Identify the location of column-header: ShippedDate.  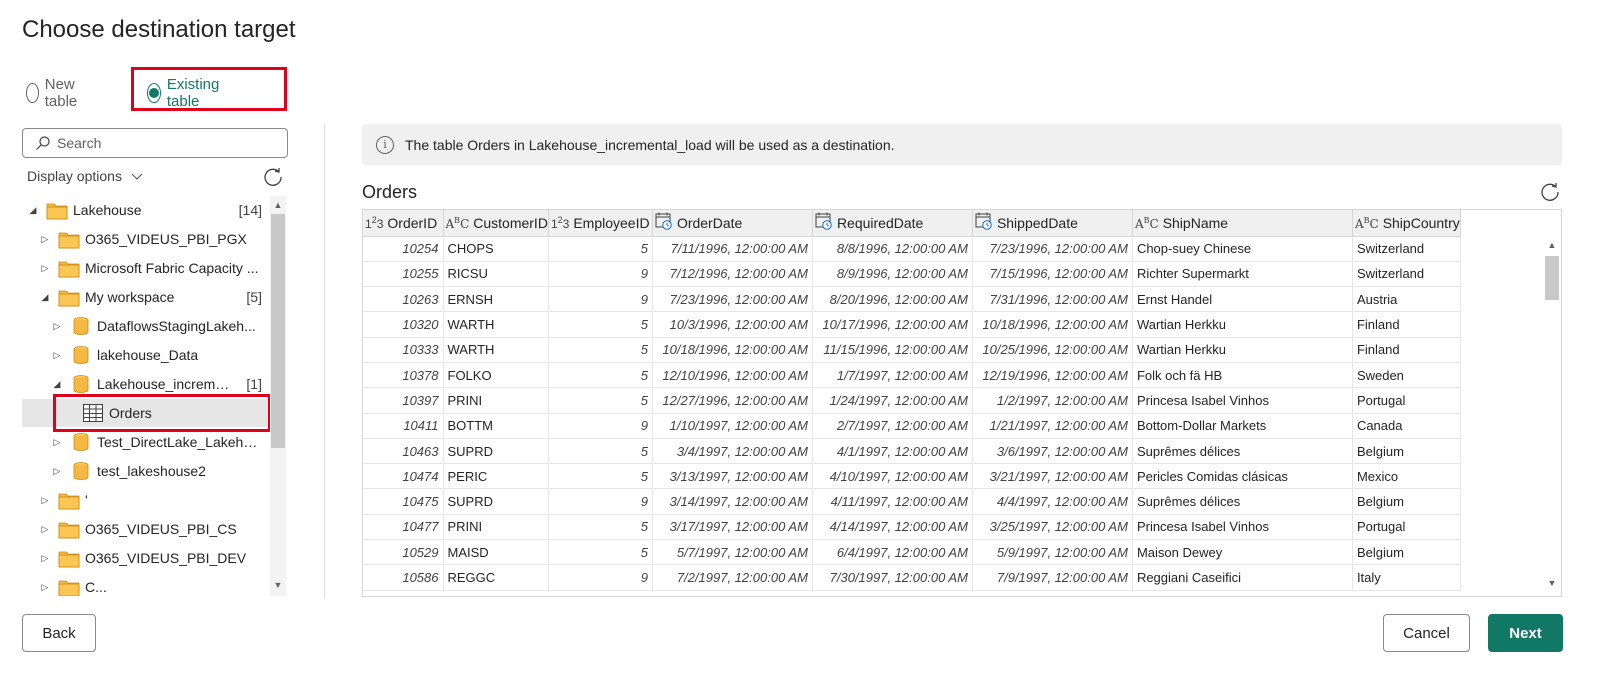
(1052, 223).